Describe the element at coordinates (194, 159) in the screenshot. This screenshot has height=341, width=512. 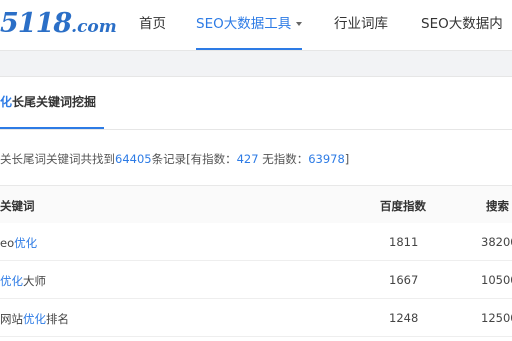
I see `summary-indexed-label: 条记录[有指数：` at that location.